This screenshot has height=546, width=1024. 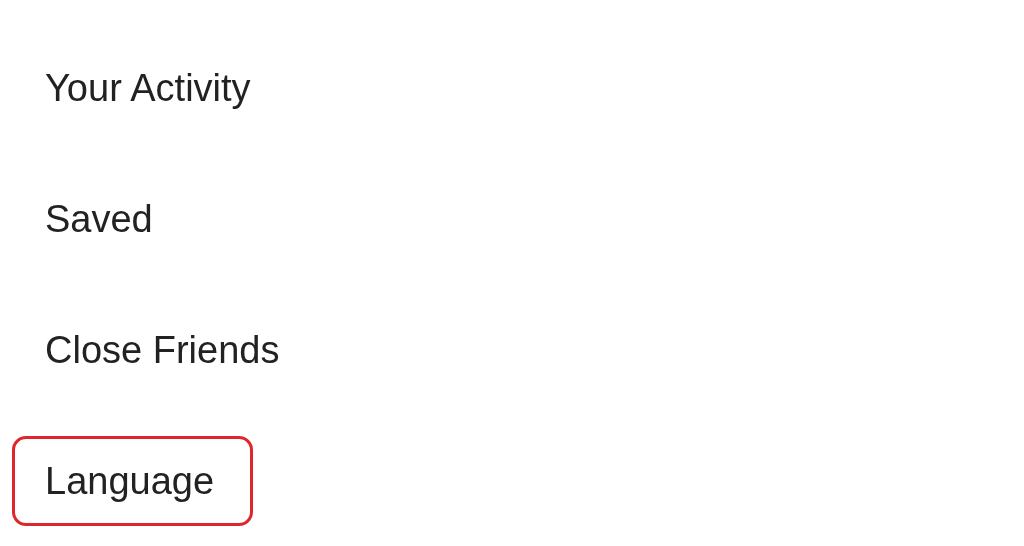 I want to click on menu-item: Close Friends, so click(x=165, y=349).